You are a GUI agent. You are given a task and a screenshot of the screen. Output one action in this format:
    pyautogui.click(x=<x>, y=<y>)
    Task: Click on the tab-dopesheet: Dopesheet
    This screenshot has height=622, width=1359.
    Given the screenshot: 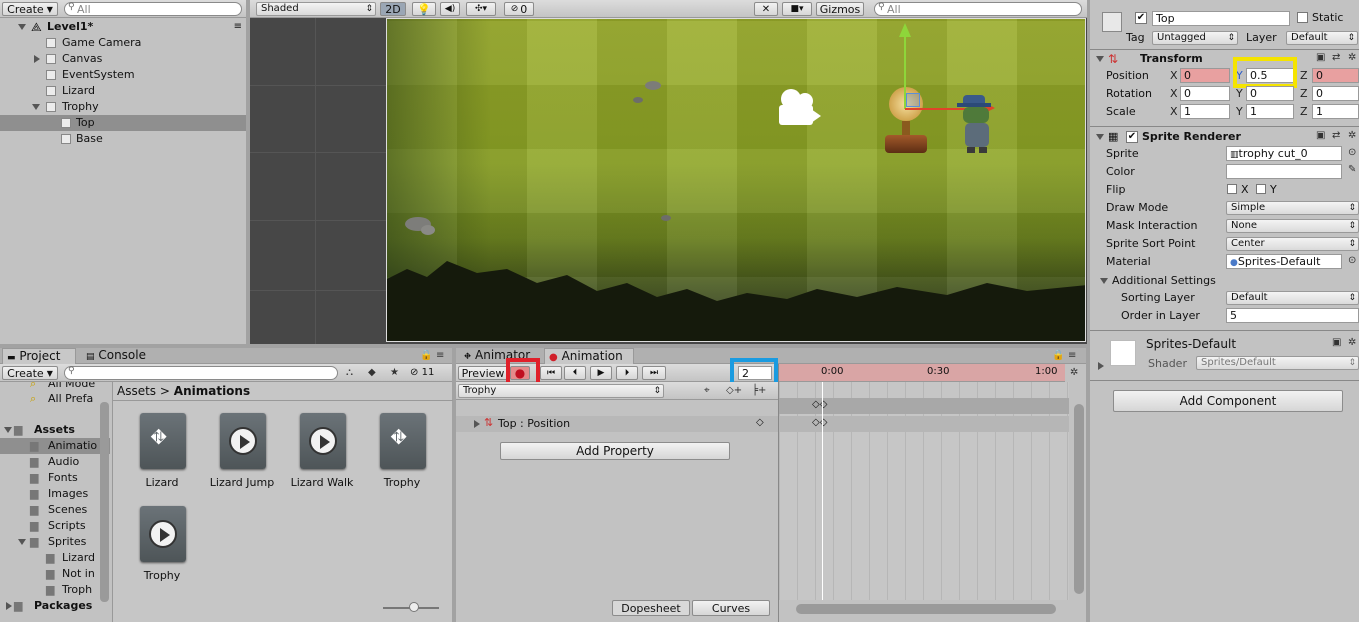 What is the action you would take?
    pyautogui.click(x=651, y=608)
    